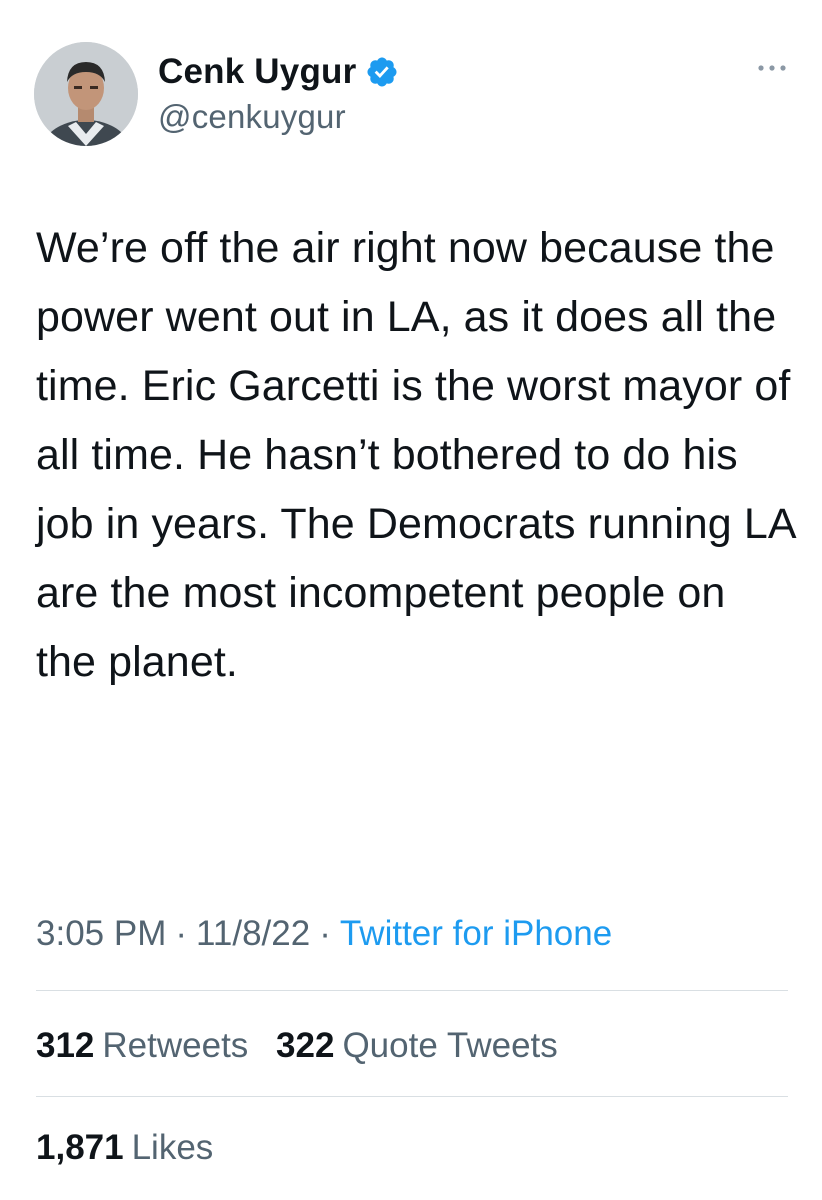 The width and height of the screenshot is (822, 1200). Describe the element at coordinates (101, 933) in the screenshot. I see `tweet-time: 3:05 PM` at that location.